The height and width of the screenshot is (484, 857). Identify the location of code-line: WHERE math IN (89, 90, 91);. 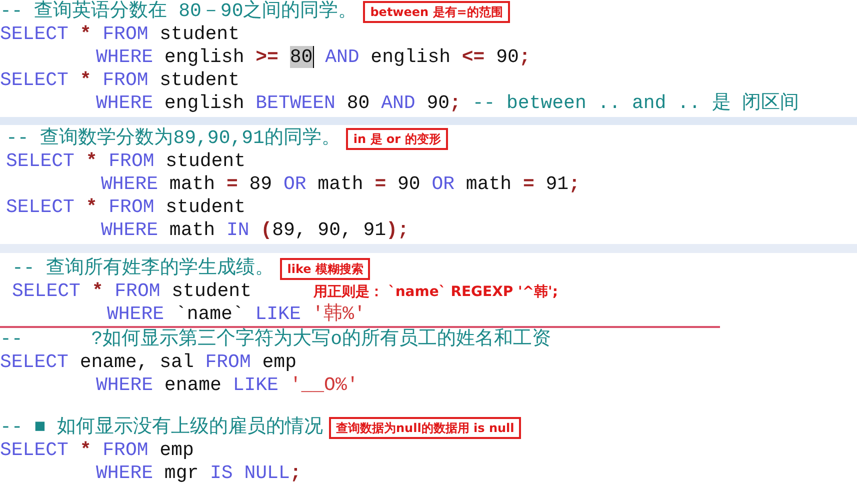
(254, 230).